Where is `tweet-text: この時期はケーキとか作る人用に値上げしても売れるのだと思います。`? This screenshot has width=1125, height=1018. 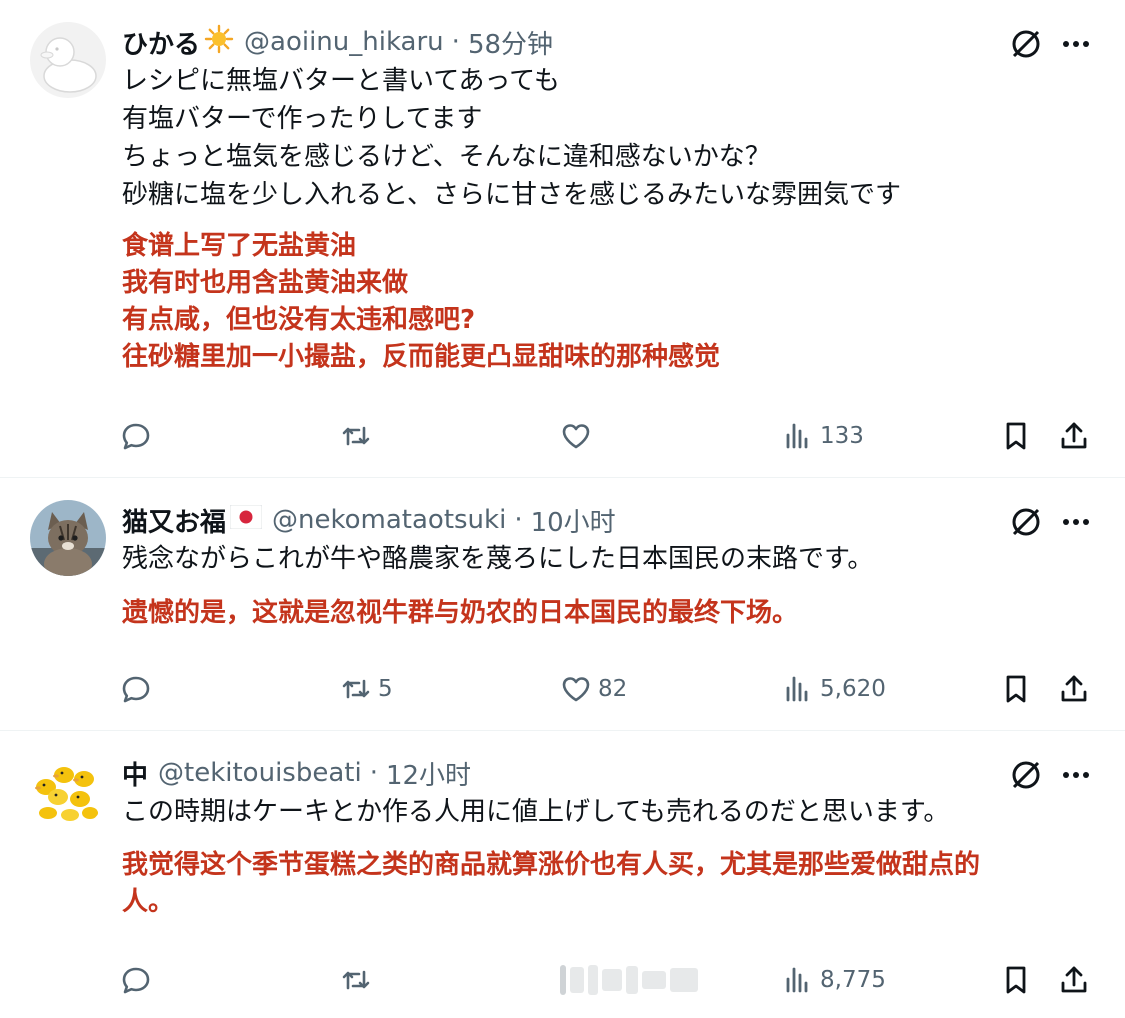 tweet-text: この時期はケーキとか作る人用に値上げしても売れるのだと思います。 is located at coordinates (535, 812).